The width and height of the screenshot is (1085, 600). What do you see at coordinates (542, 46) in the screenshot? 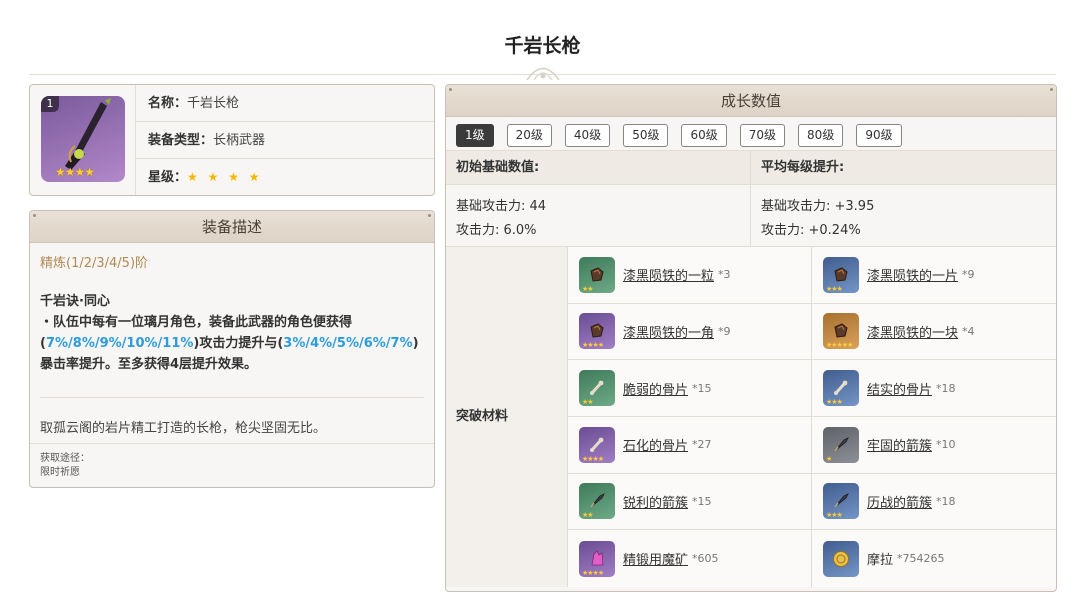
I see `page-title: 千岩长枪` at bounding box center [542, 46].